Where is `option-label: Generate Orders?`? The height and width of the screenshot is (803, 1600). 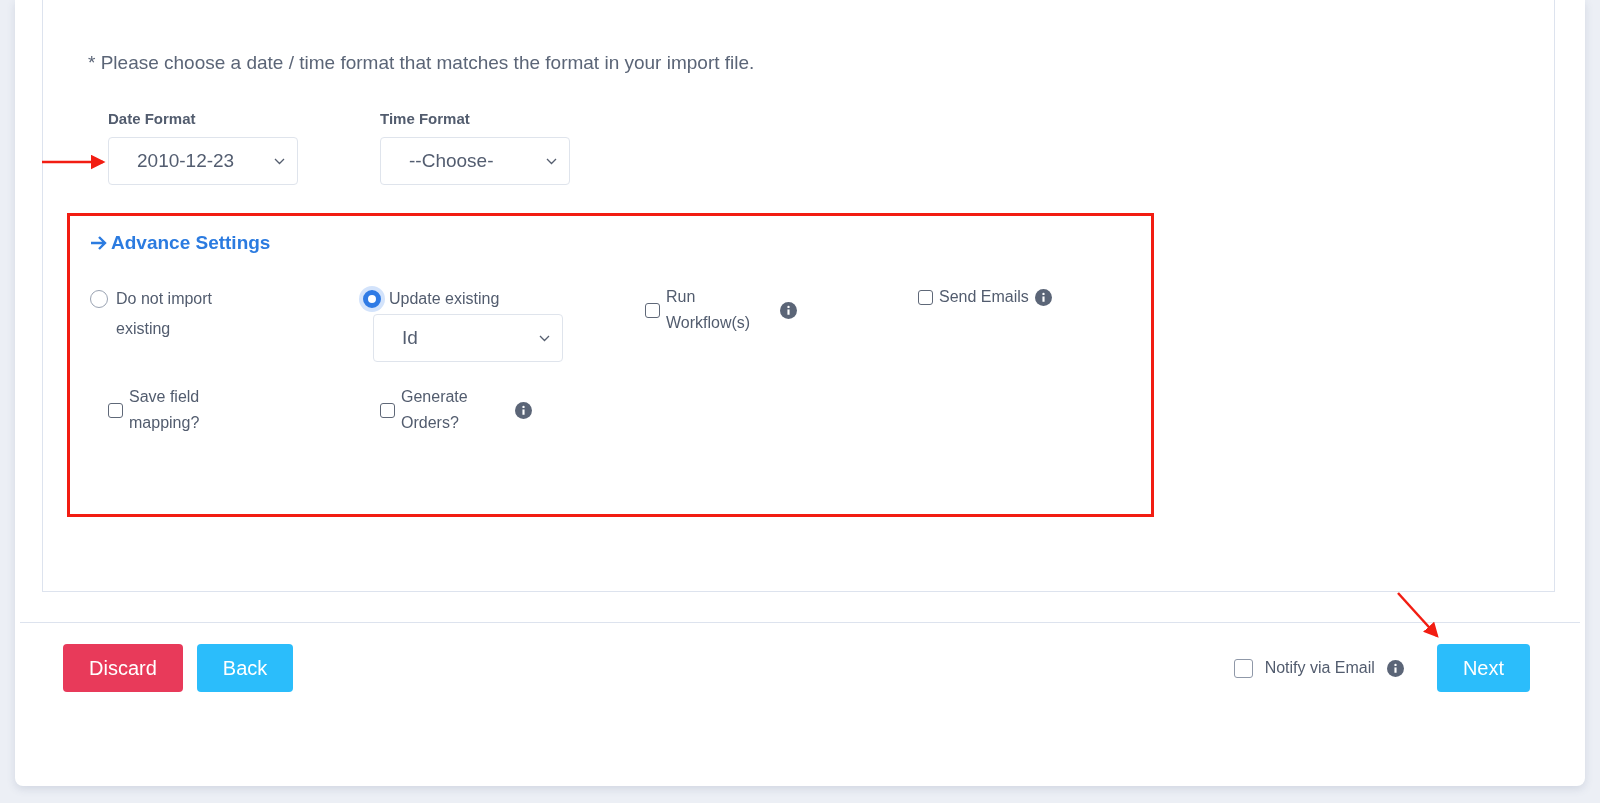
option-label: Generate Orders? is located at coordinates (435, 410).